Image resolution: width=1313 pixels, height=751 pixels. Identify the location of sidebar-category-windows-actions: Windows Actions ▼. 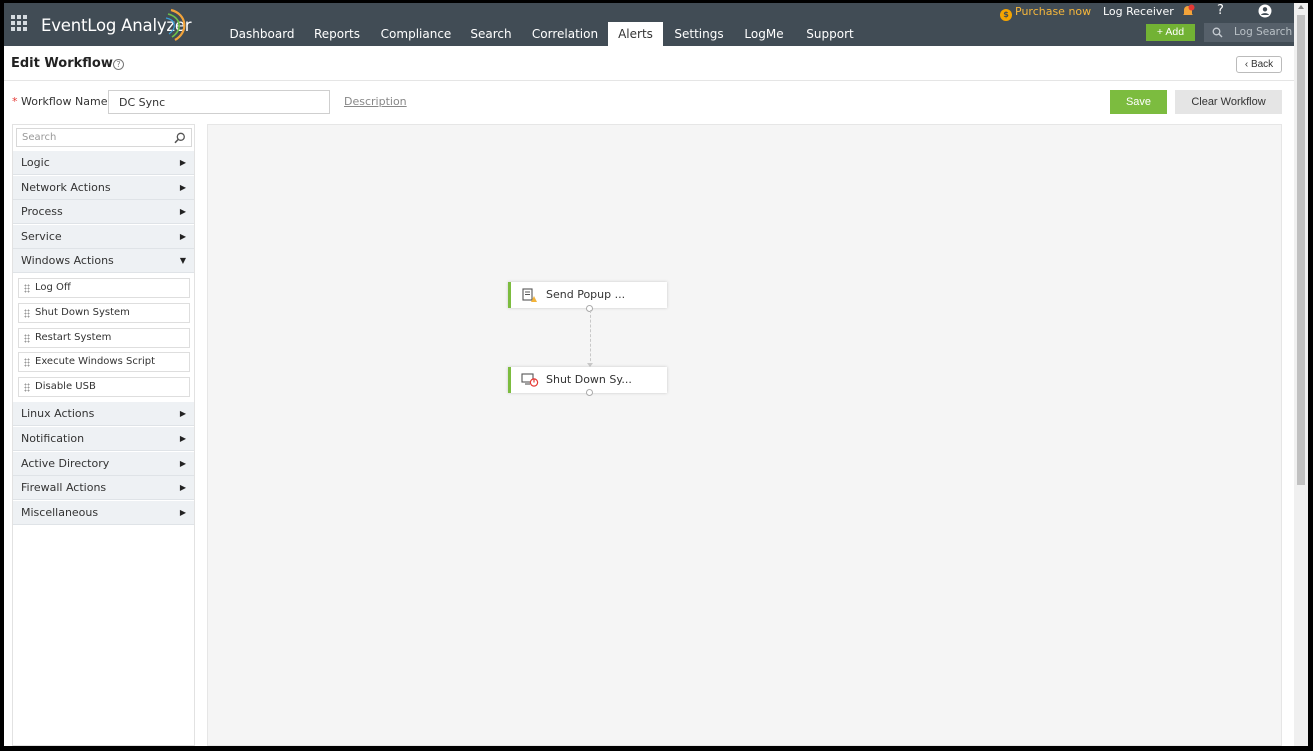
(103, 261).